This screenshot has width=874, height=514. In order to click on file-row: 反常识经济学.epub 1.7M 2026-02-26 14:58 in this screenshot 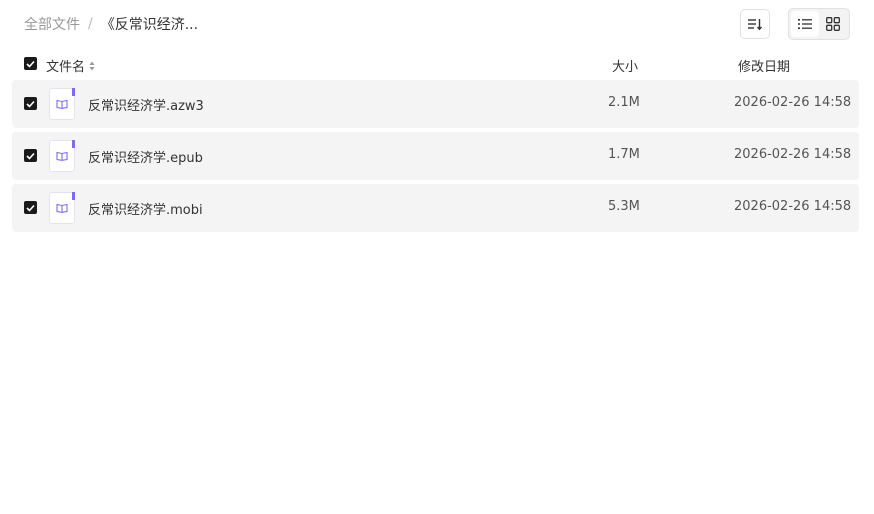, I will do `click(435, 156)`.